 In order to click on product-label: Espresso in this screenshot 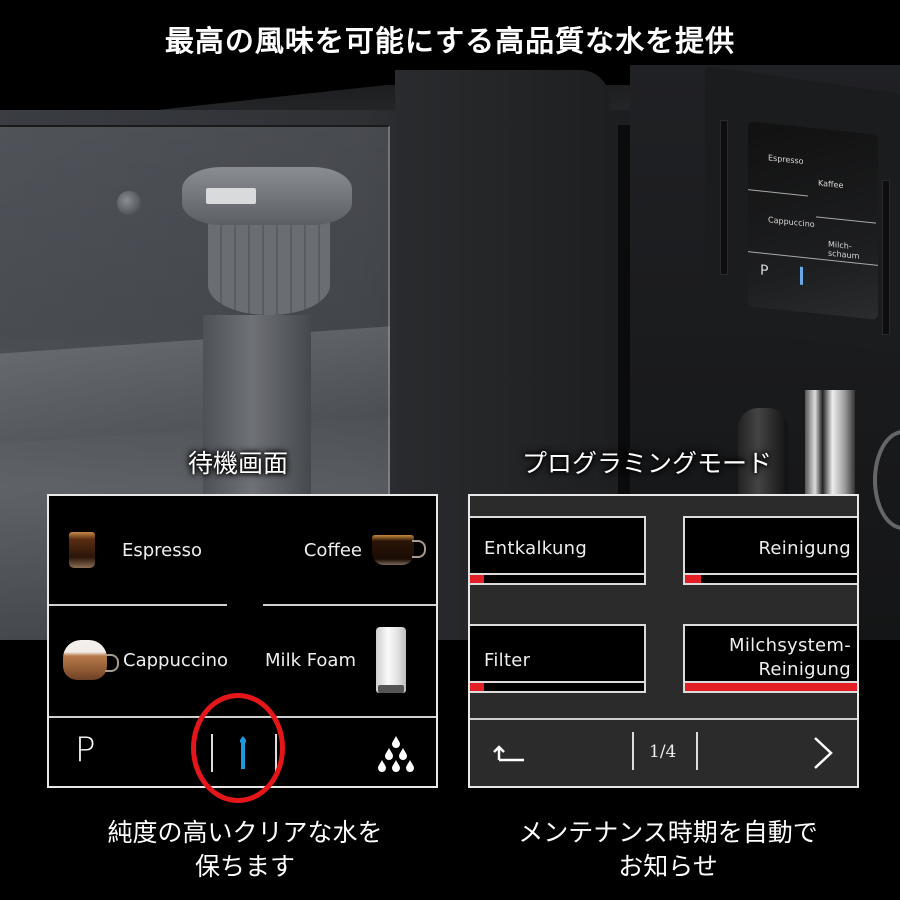, I will do `click(162, 550)`.